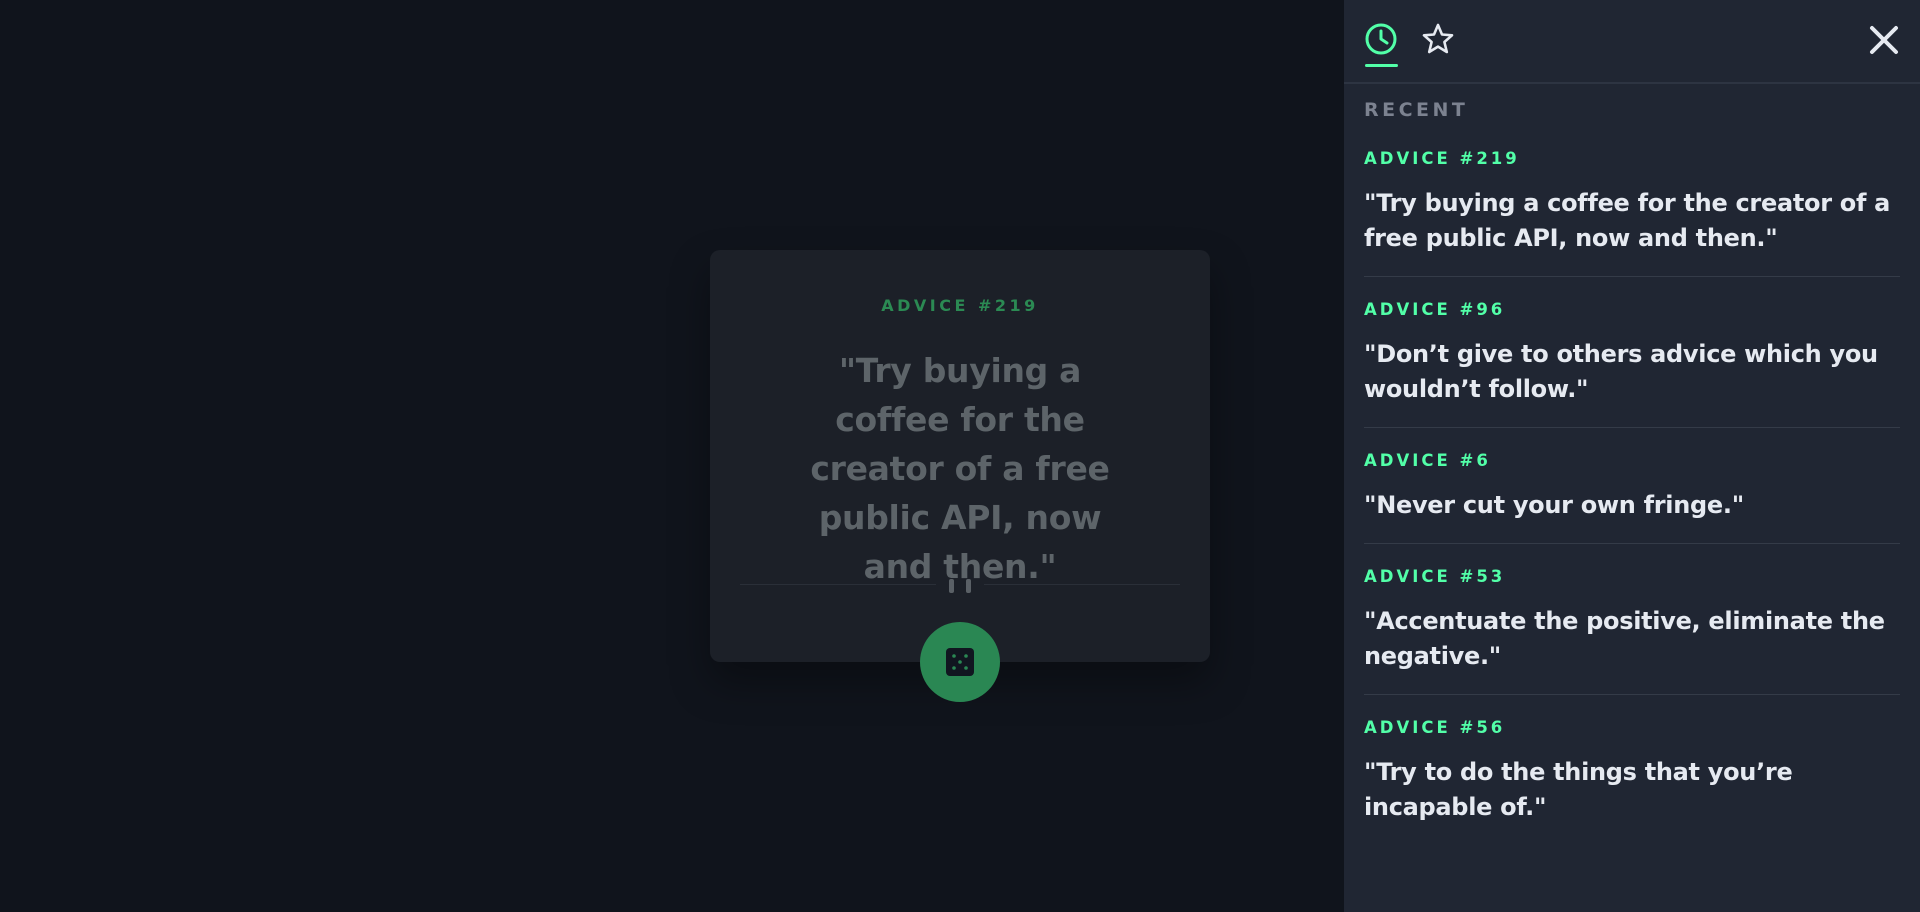 The image size is (1920, 912). I want to click on tab-recent, so click(1382, 45).